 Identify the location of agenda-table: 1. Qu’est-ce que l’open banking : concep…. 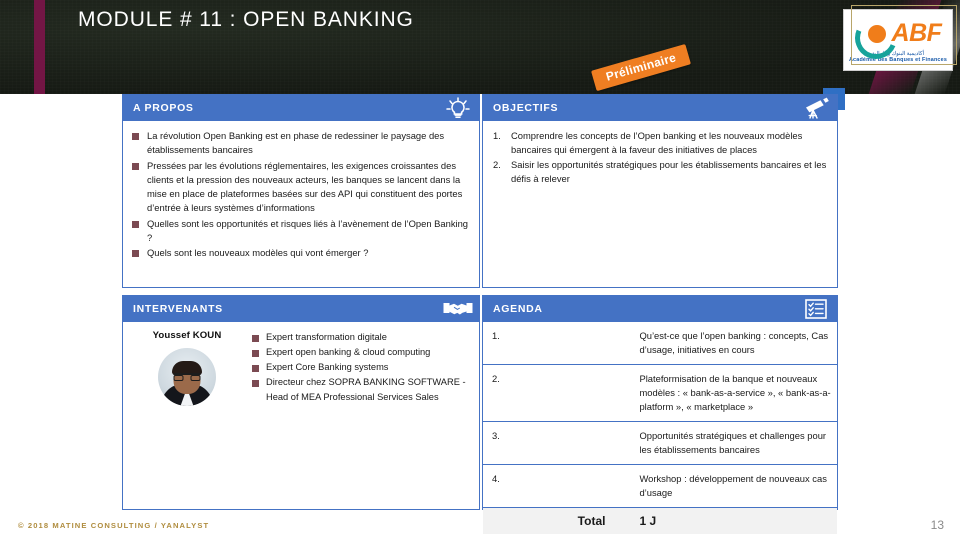
(660, 428).